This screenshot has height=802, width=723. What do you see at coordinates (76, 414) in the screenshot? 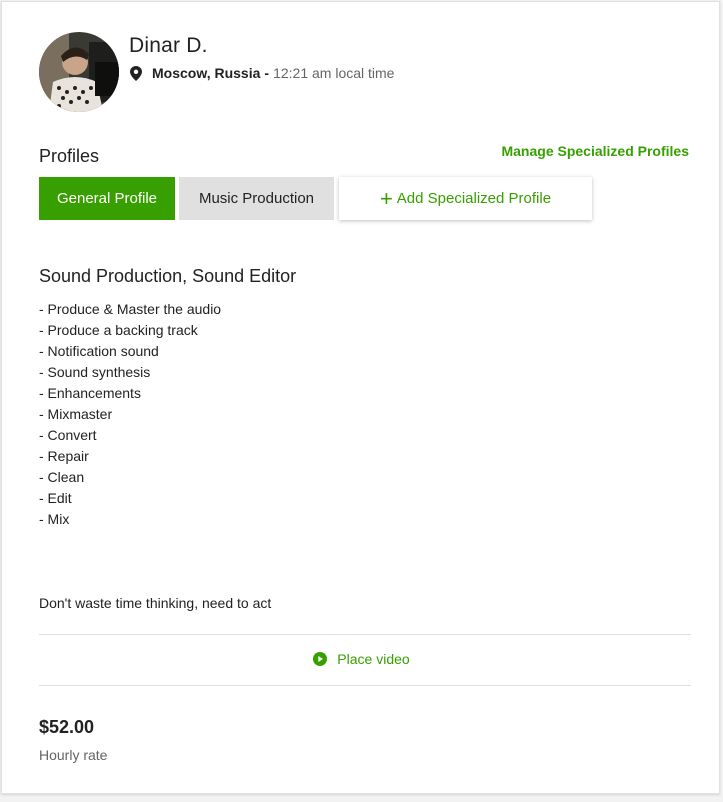
I see `list-item: - Mixmaster` at bounding box center [76, 414].